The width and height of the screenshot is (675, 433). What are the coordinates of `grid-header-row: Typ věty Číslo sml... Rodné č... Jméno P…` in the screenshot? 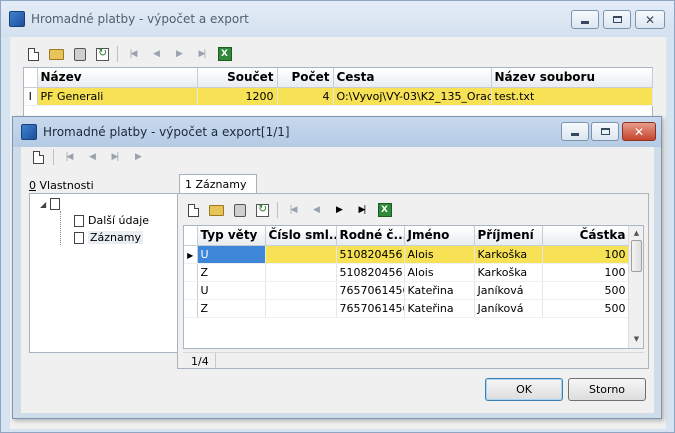 It's located at (407, 236).